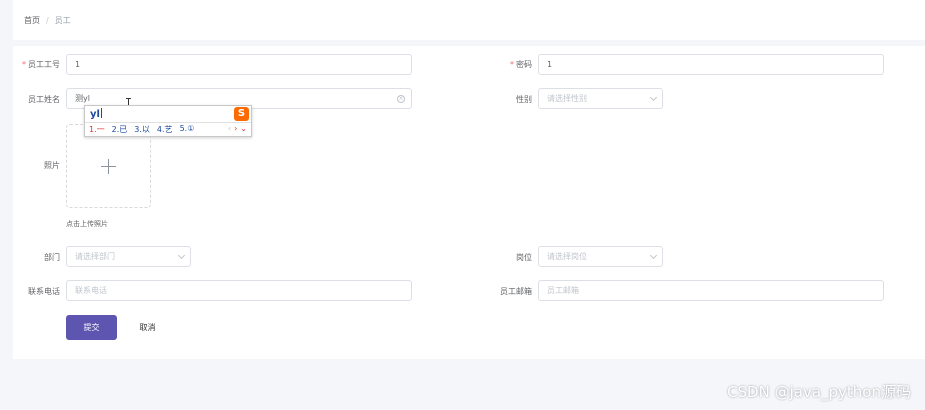 This screenshot has height=410, width=925. What do you see at coordinates (600, 98) in the screenshot?
I see `gender-select: 请选择性别` at bounding box center [600, 98].